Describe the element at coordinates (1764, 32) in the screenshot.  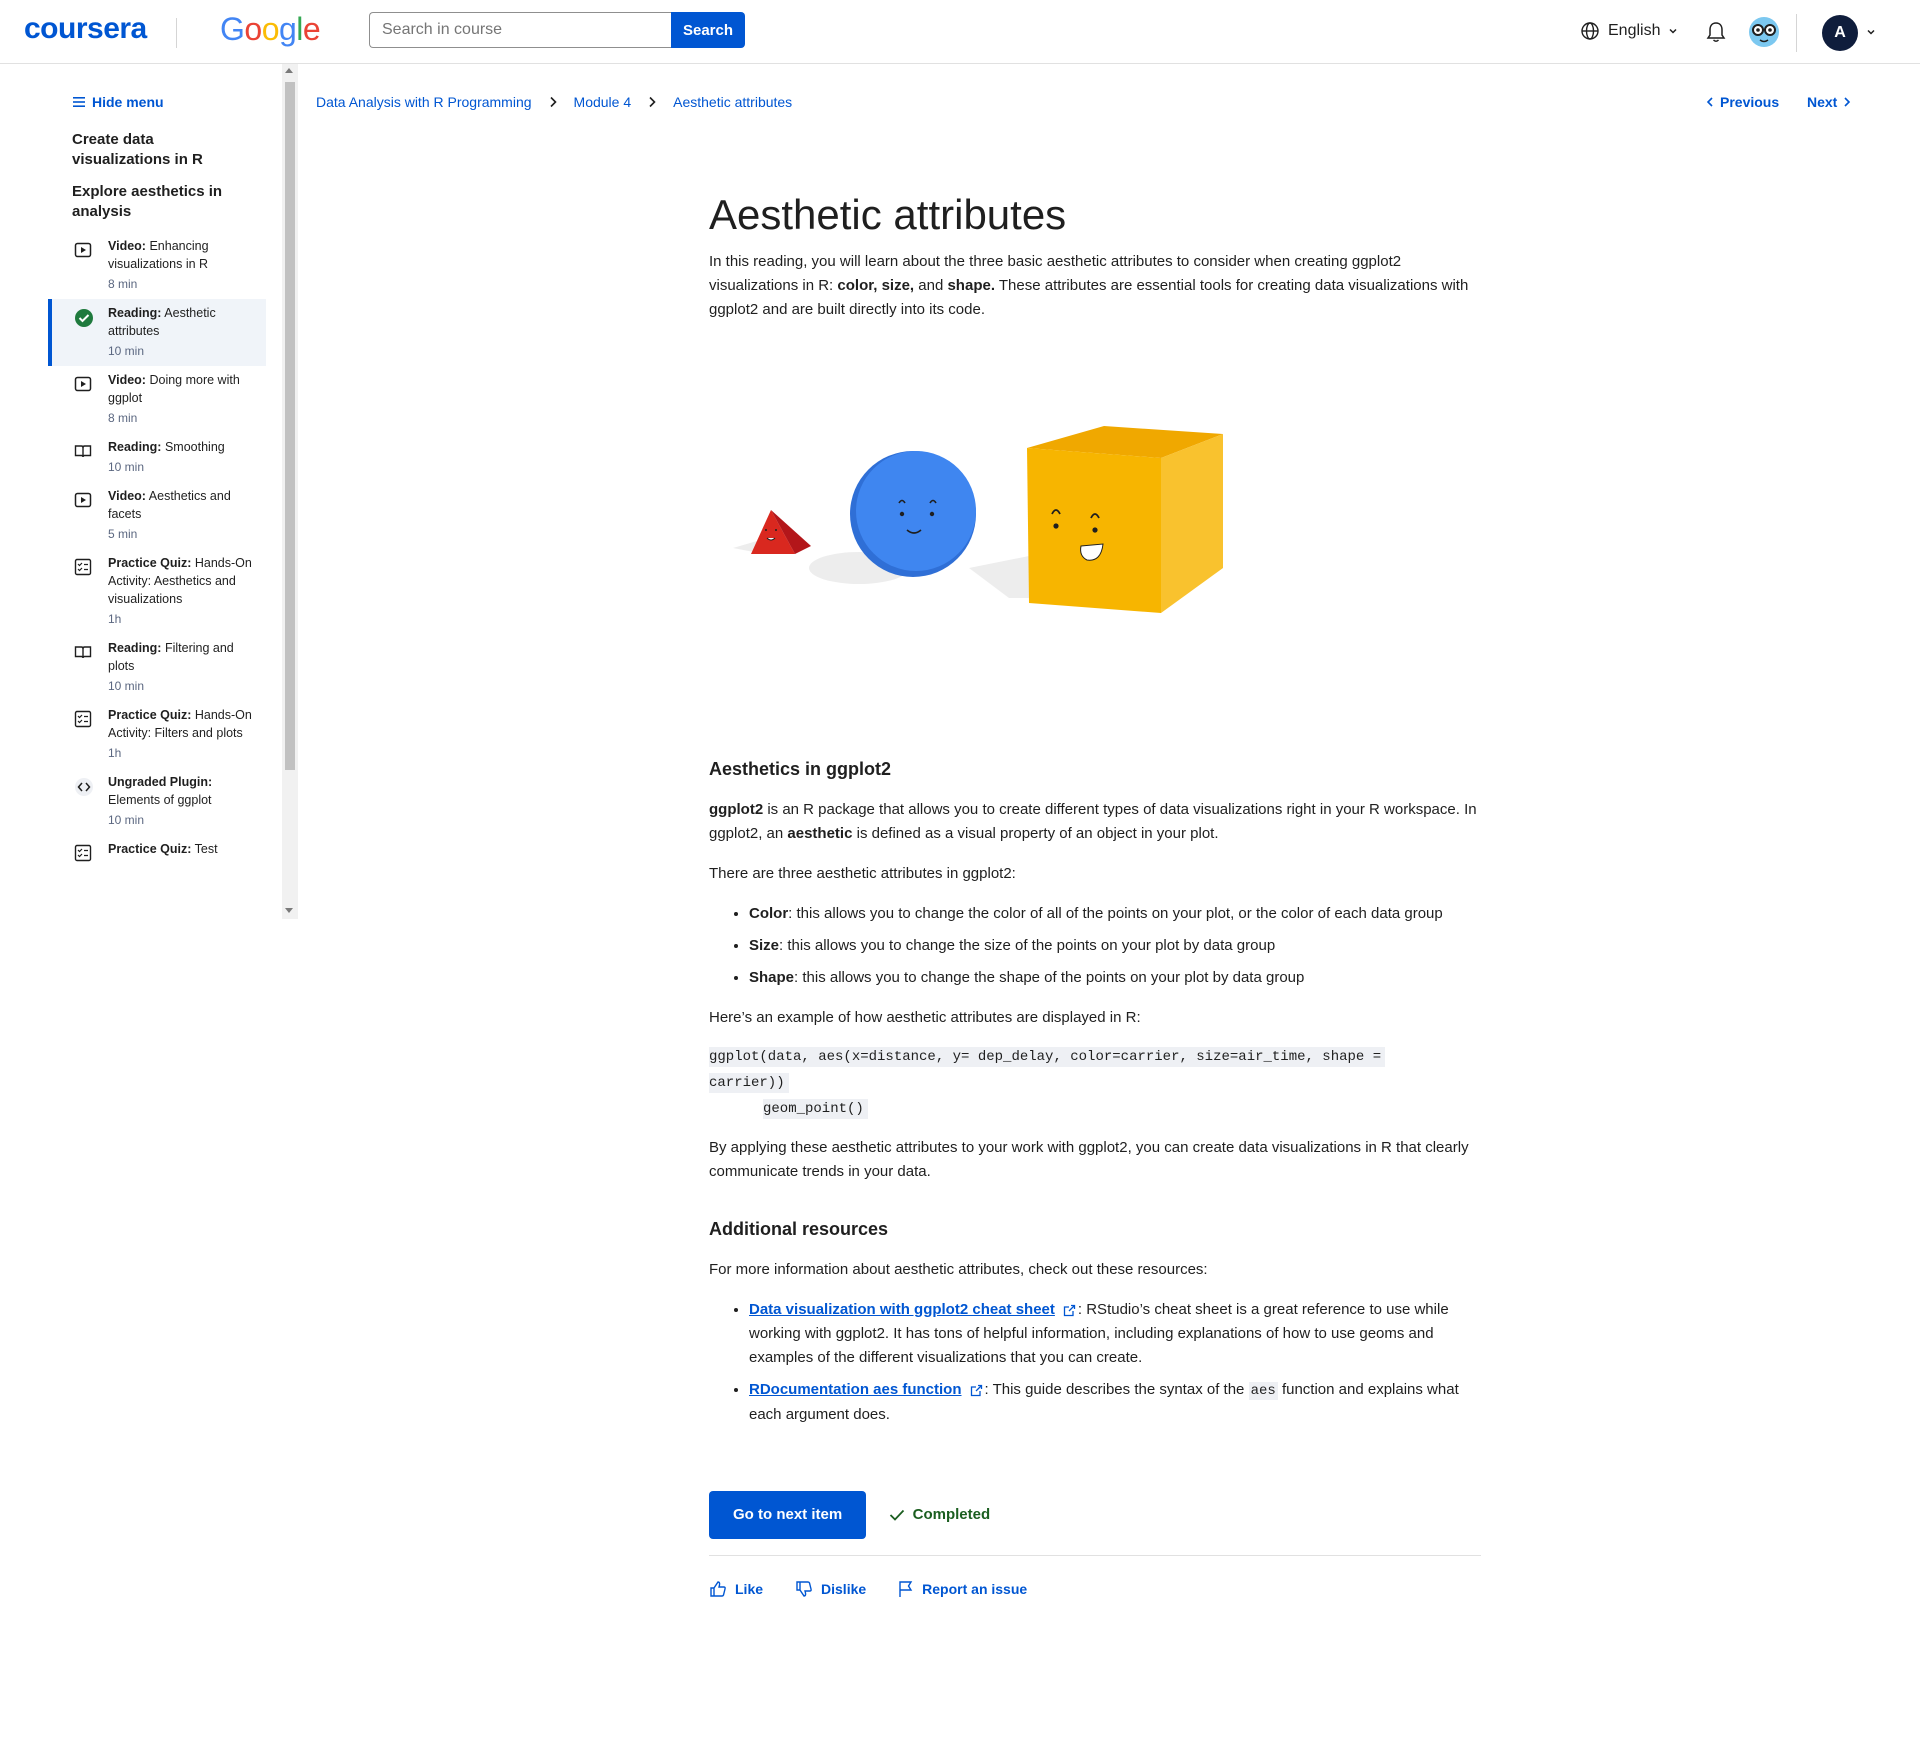
I see `coach-mascot-icon` at that location.